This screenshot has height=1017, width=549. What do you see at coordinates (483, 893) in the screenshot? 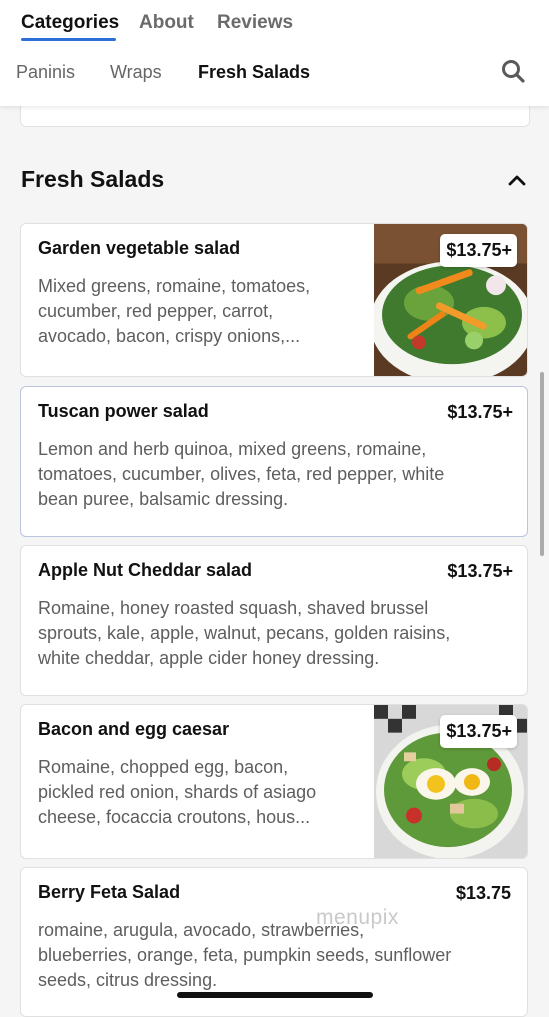
I see `item-price: $13.75` at bounding box center [483, 893].